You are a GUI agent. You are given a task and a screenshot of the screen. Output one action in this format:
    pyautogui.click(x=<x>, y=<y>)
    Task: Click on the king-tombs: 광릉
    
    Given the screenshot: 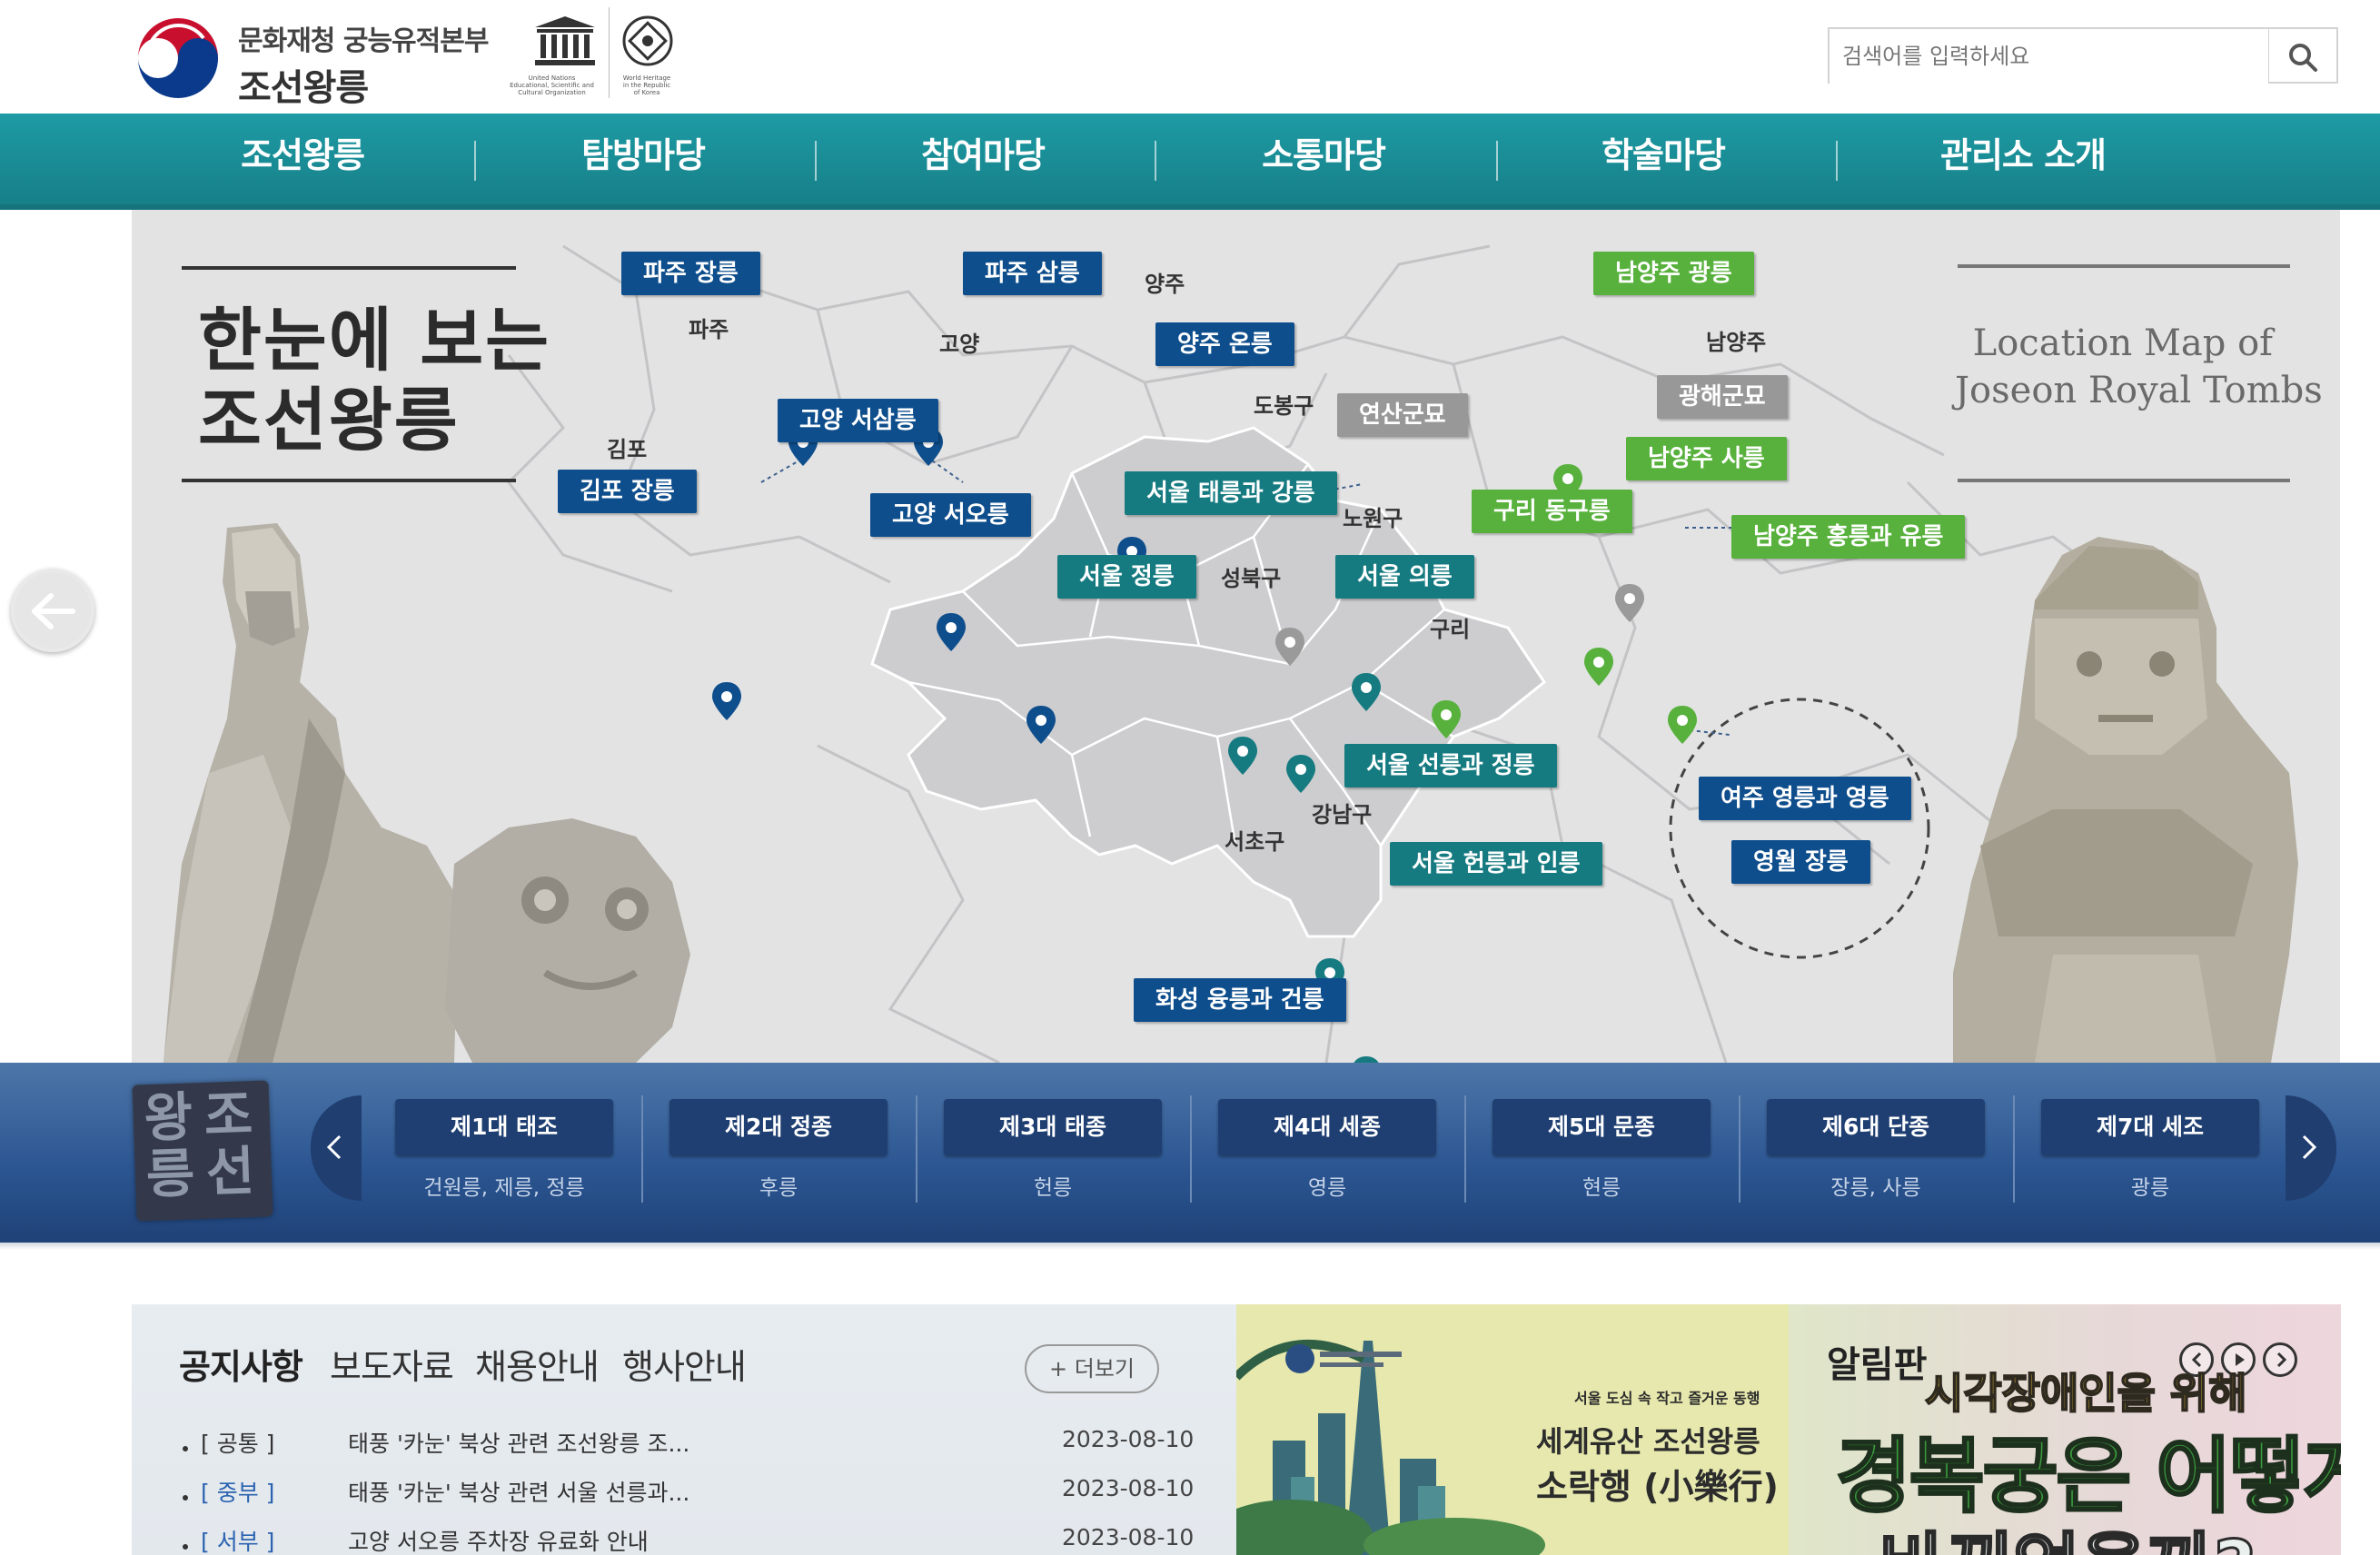 What is the action you would take?
    pyautogui.click(x=2150, y=1188)
    